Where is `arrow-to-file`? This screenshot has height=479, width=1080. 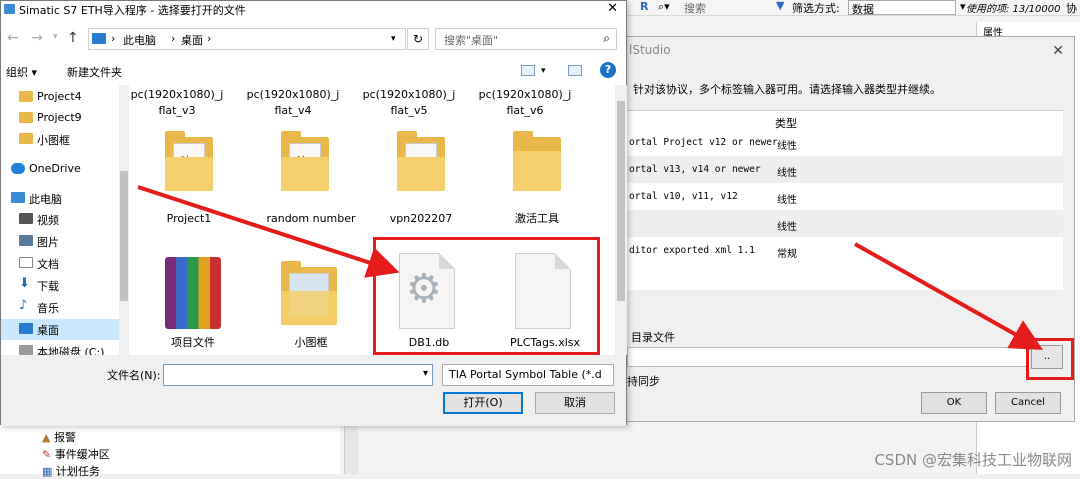
arrow-to-file is located at coordinates (268, 231).